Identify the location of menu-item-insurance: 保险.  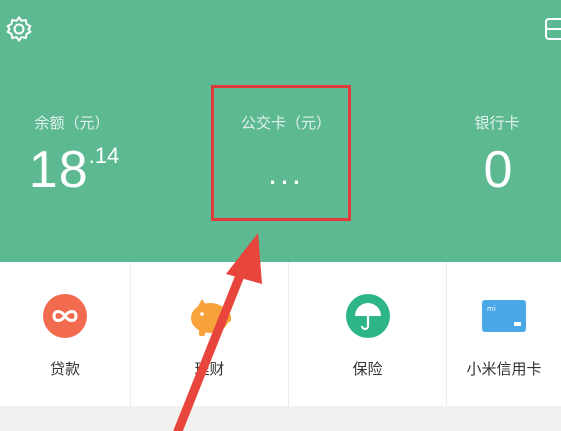
(368, 334).